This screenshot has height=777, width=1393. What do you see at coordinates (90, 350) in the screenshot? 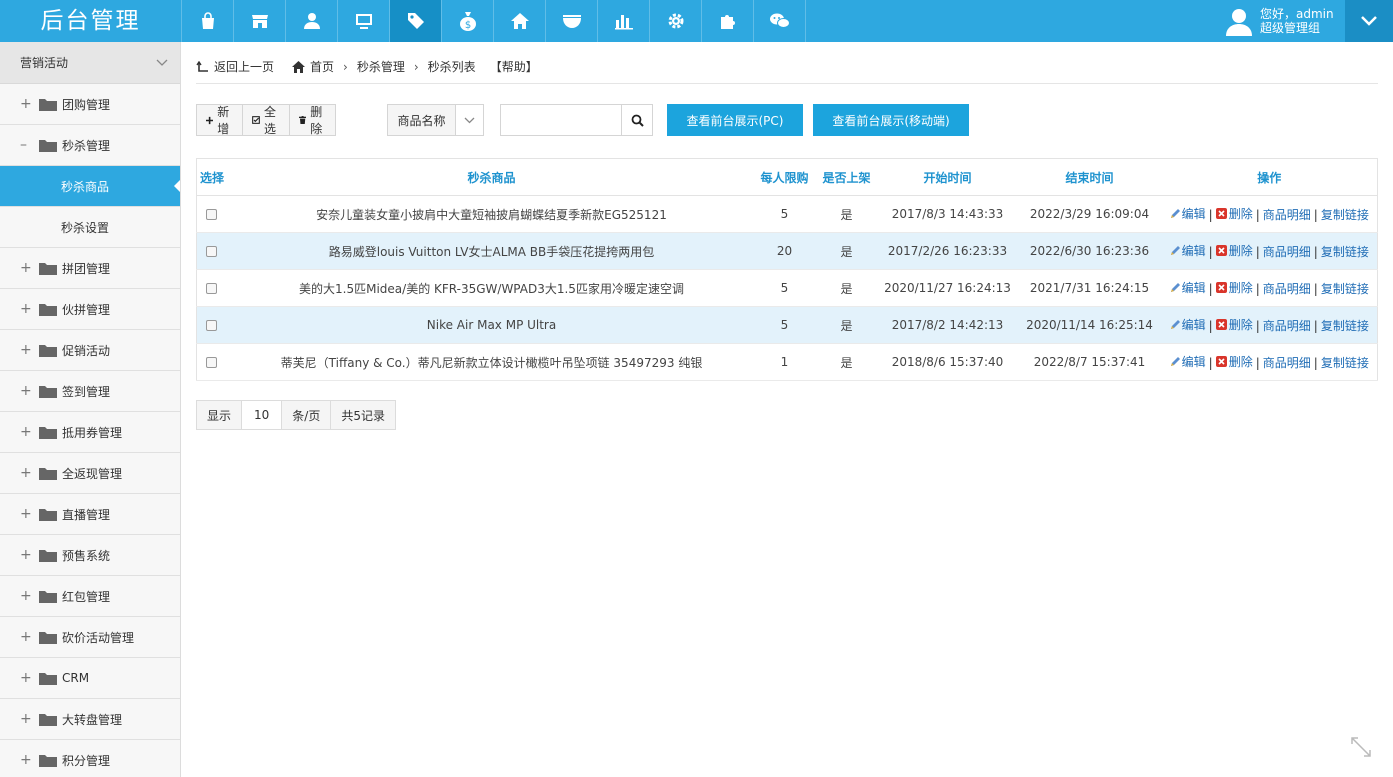
I see `sidebar-item: + 促销活动` at bounding box center [90, 350].